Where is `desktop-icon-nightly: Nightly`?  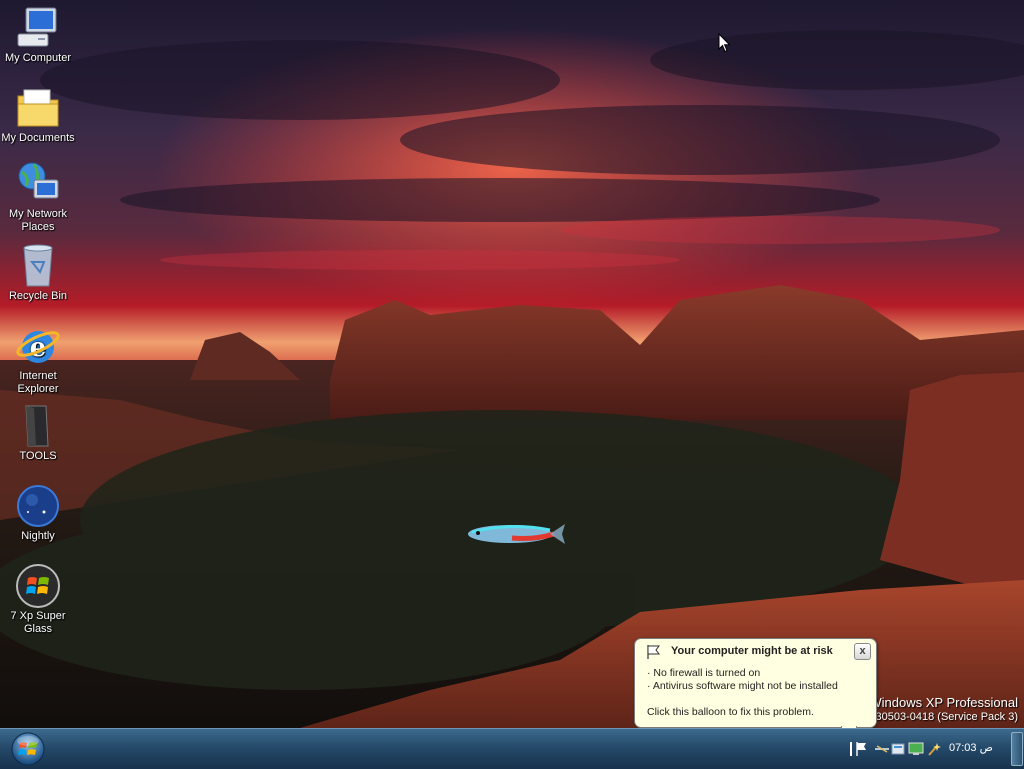 desktop-icon-nightly: Nightly is located at coordinates (38, 512).